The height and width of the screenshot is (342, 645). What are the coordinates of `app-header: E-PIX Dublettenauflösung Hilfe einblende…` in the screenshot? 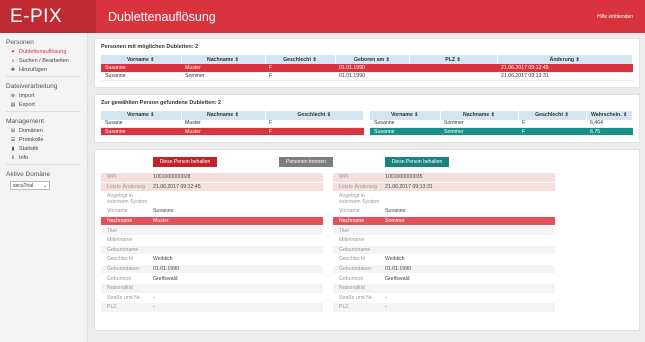 It's located at (322, 16).